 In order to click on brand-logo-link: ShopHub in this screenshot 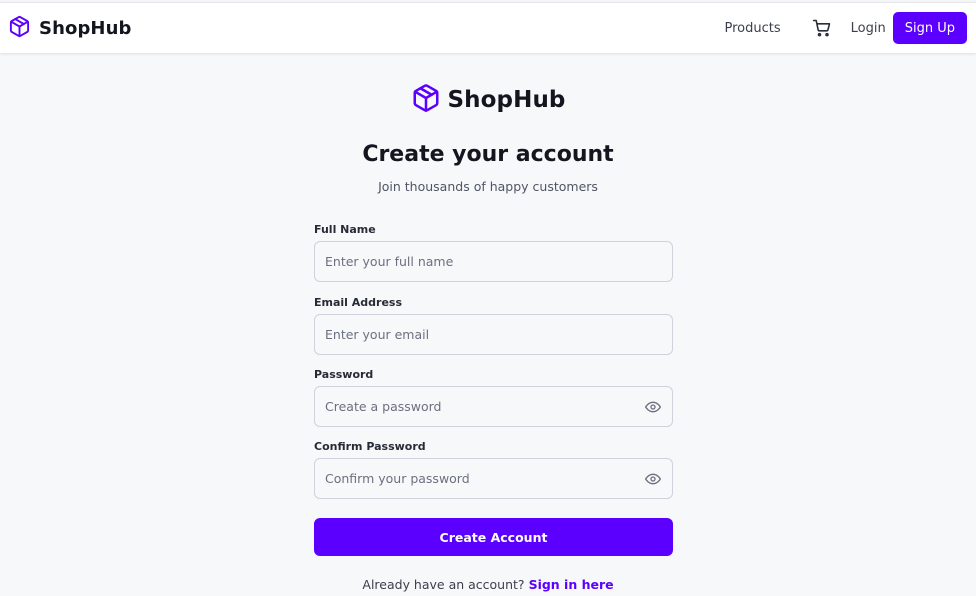, I will do `click(70, 28)`.